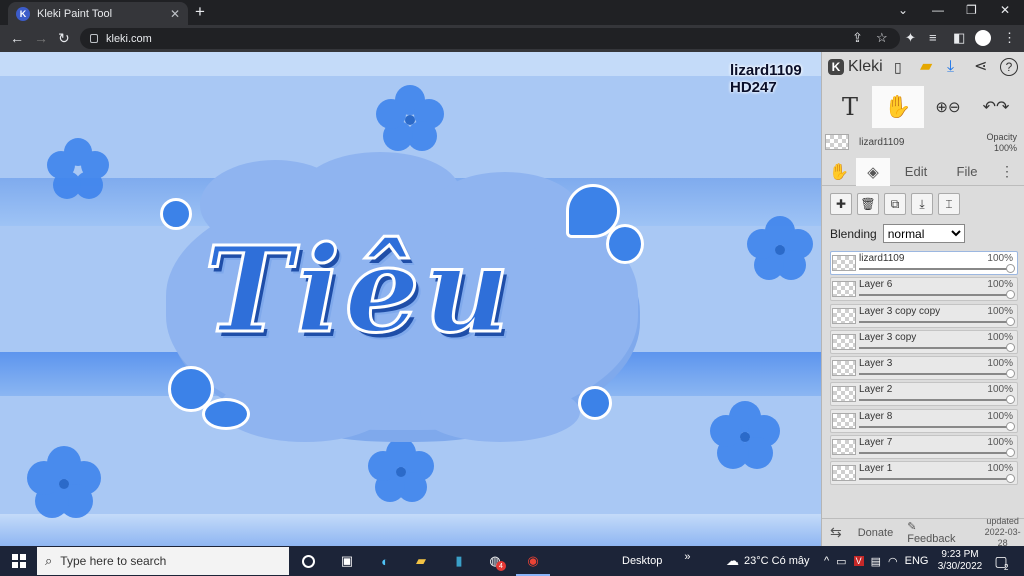 Image resolution: width=1024 pixels, height=576 pixels. Describe the element at coordinates (533, 561) in the screenshot. I see `chrome-icon: ◉` at that location.